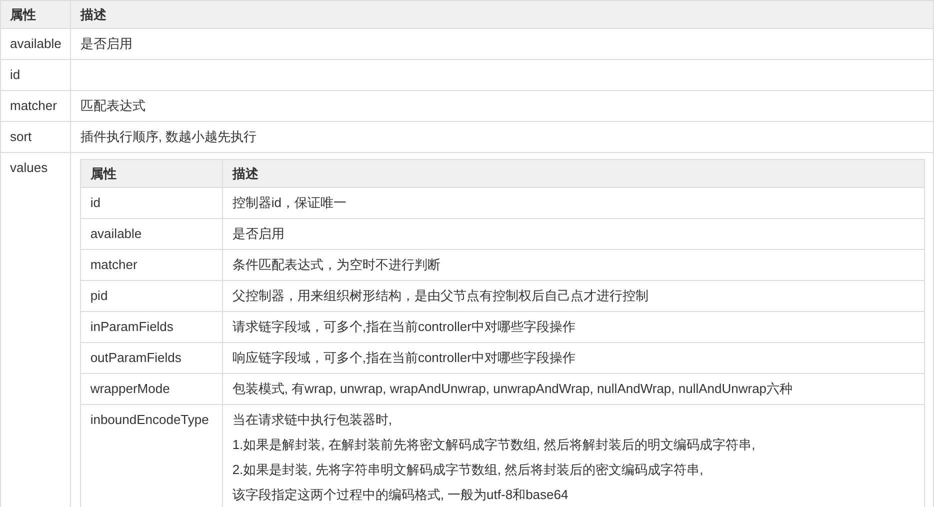 This screenshot has height=507, width=934. Describe the element at coordinates (35, 137) in the screenshot. I see `property-cell: sort` at that location.